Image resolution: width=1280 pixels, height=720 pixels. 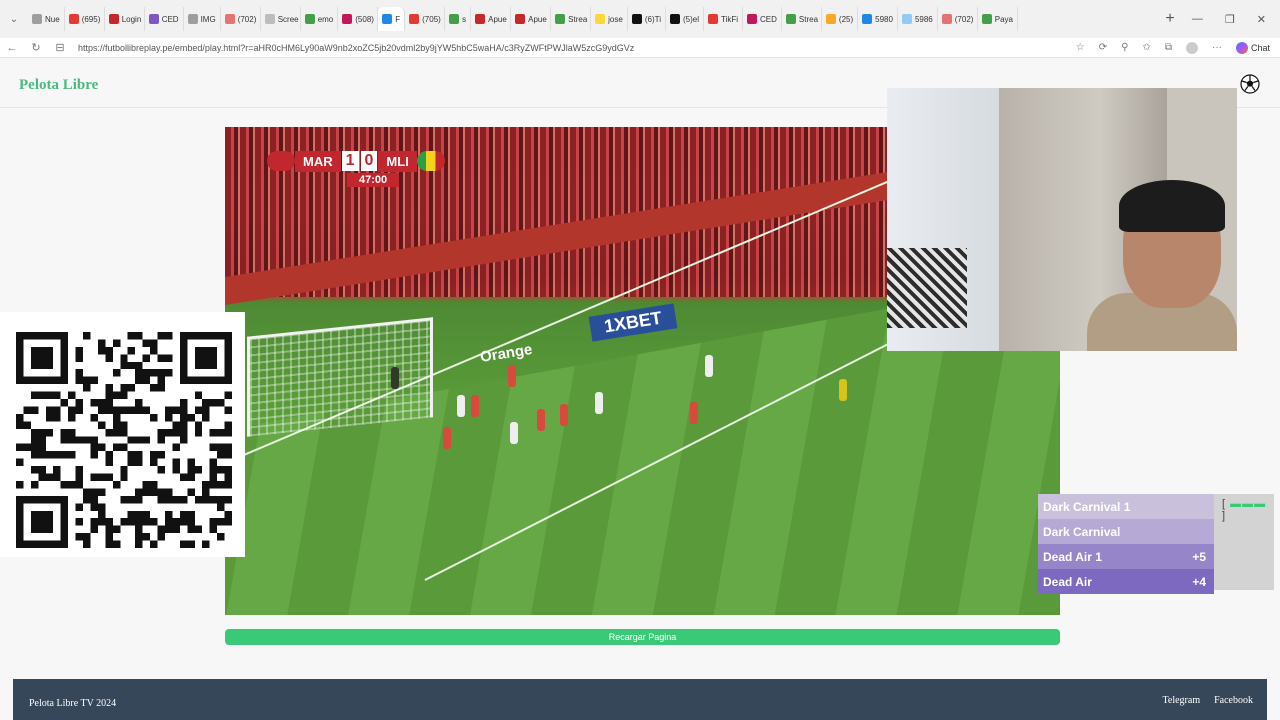 I want to click on copilot-chat-button: Chat, so click(x=1252, y=47).